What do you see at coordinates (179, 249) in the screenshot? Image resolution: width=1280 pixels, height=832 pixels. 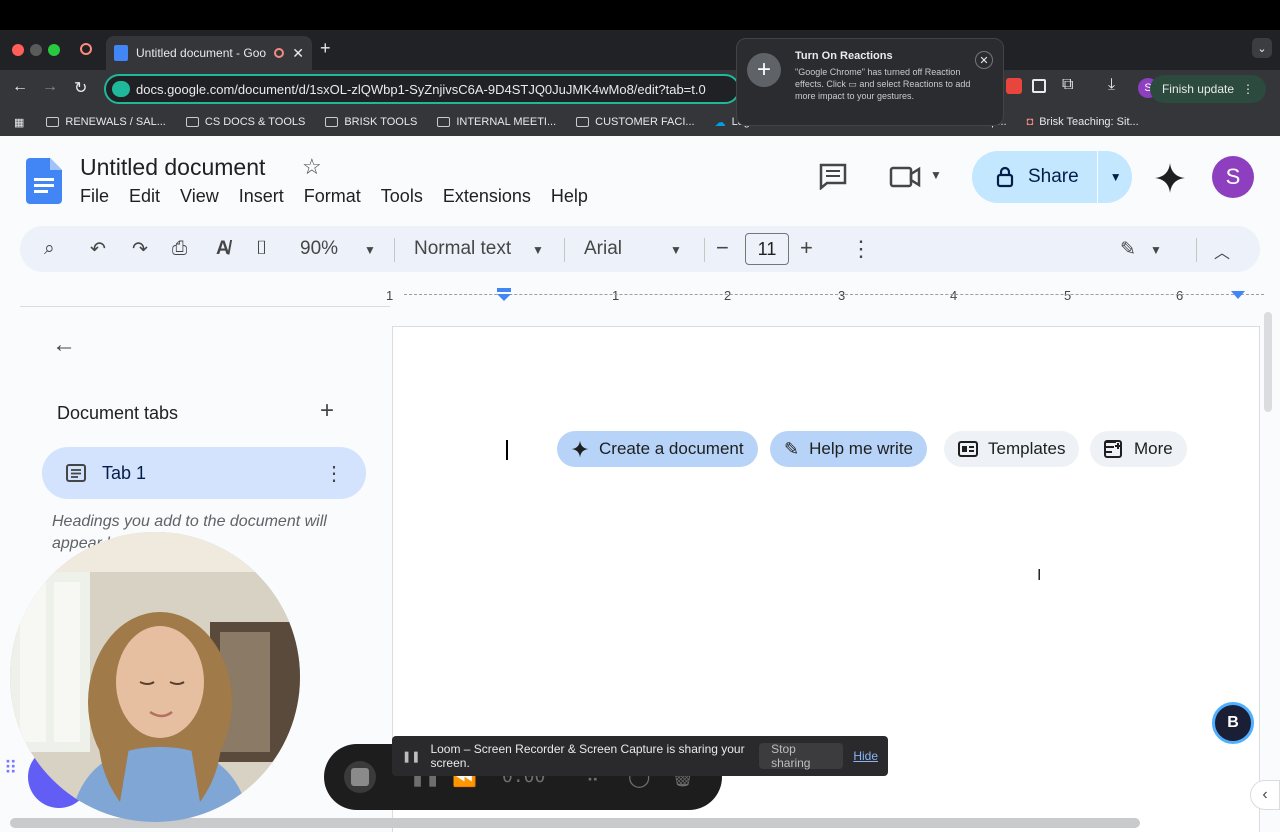 I see `print-icon: ⎙` at bounding box center [179, 249].